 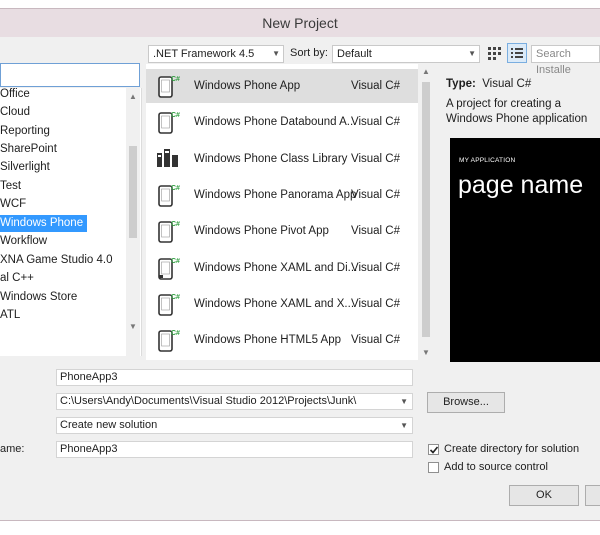 I want to click on sort-value: Default, so click(x=354, y=54).